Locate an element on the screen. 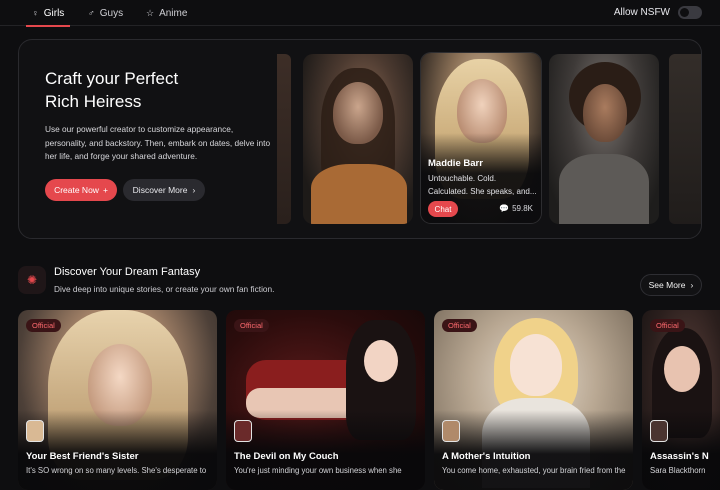 The width and height of the screenshot is (720, 490). story-description: Sara Blackthorn is located at coordinates (678, 470).